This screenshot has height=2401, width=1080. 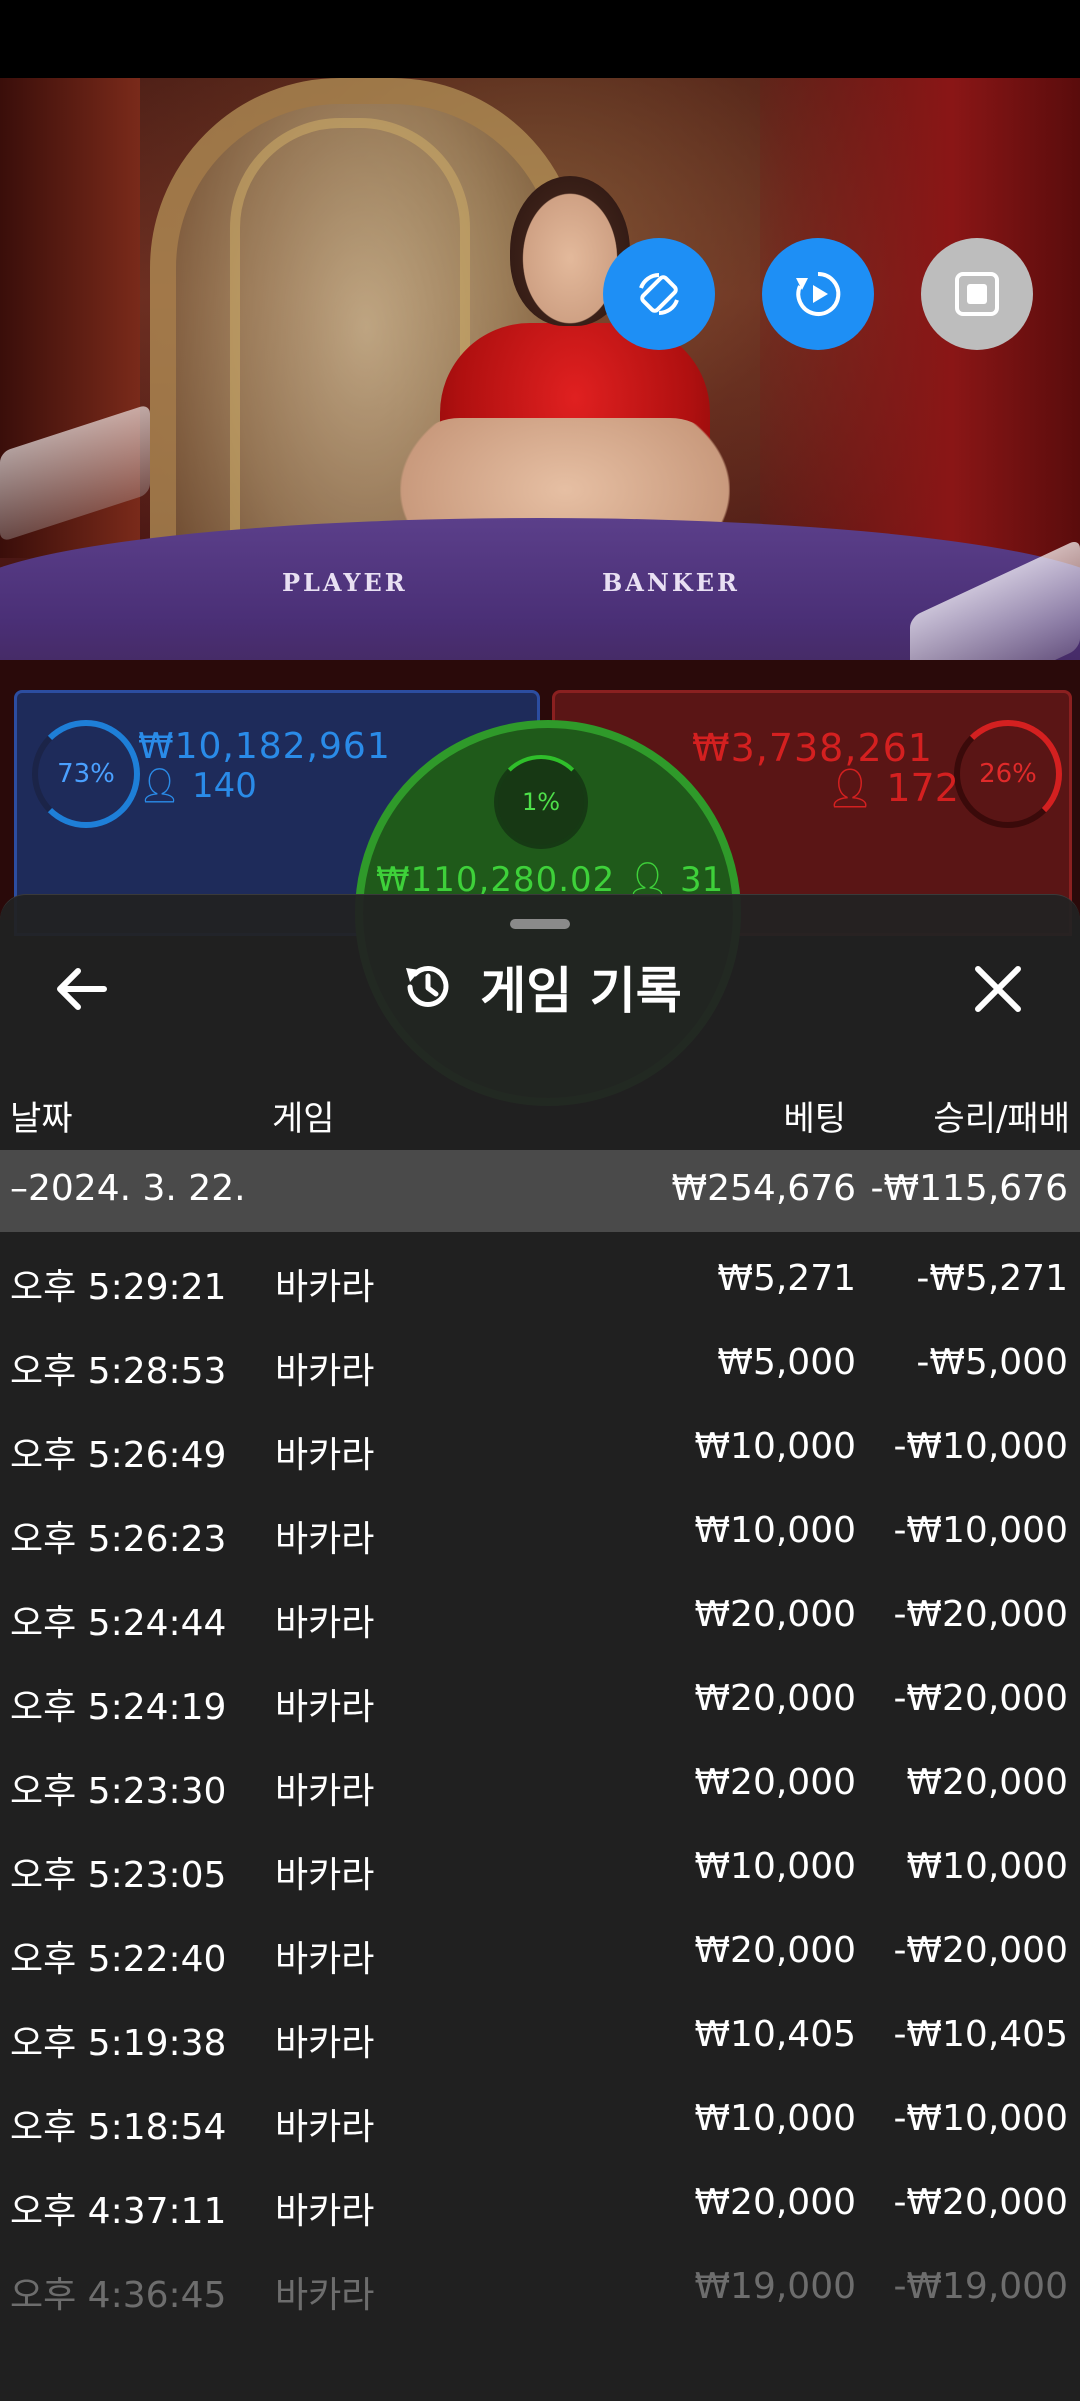 What do you see at coordinates (987, 1782) in the screenshot?
I see `row-result: ₩20,000` at bounding box center [987, 1782].